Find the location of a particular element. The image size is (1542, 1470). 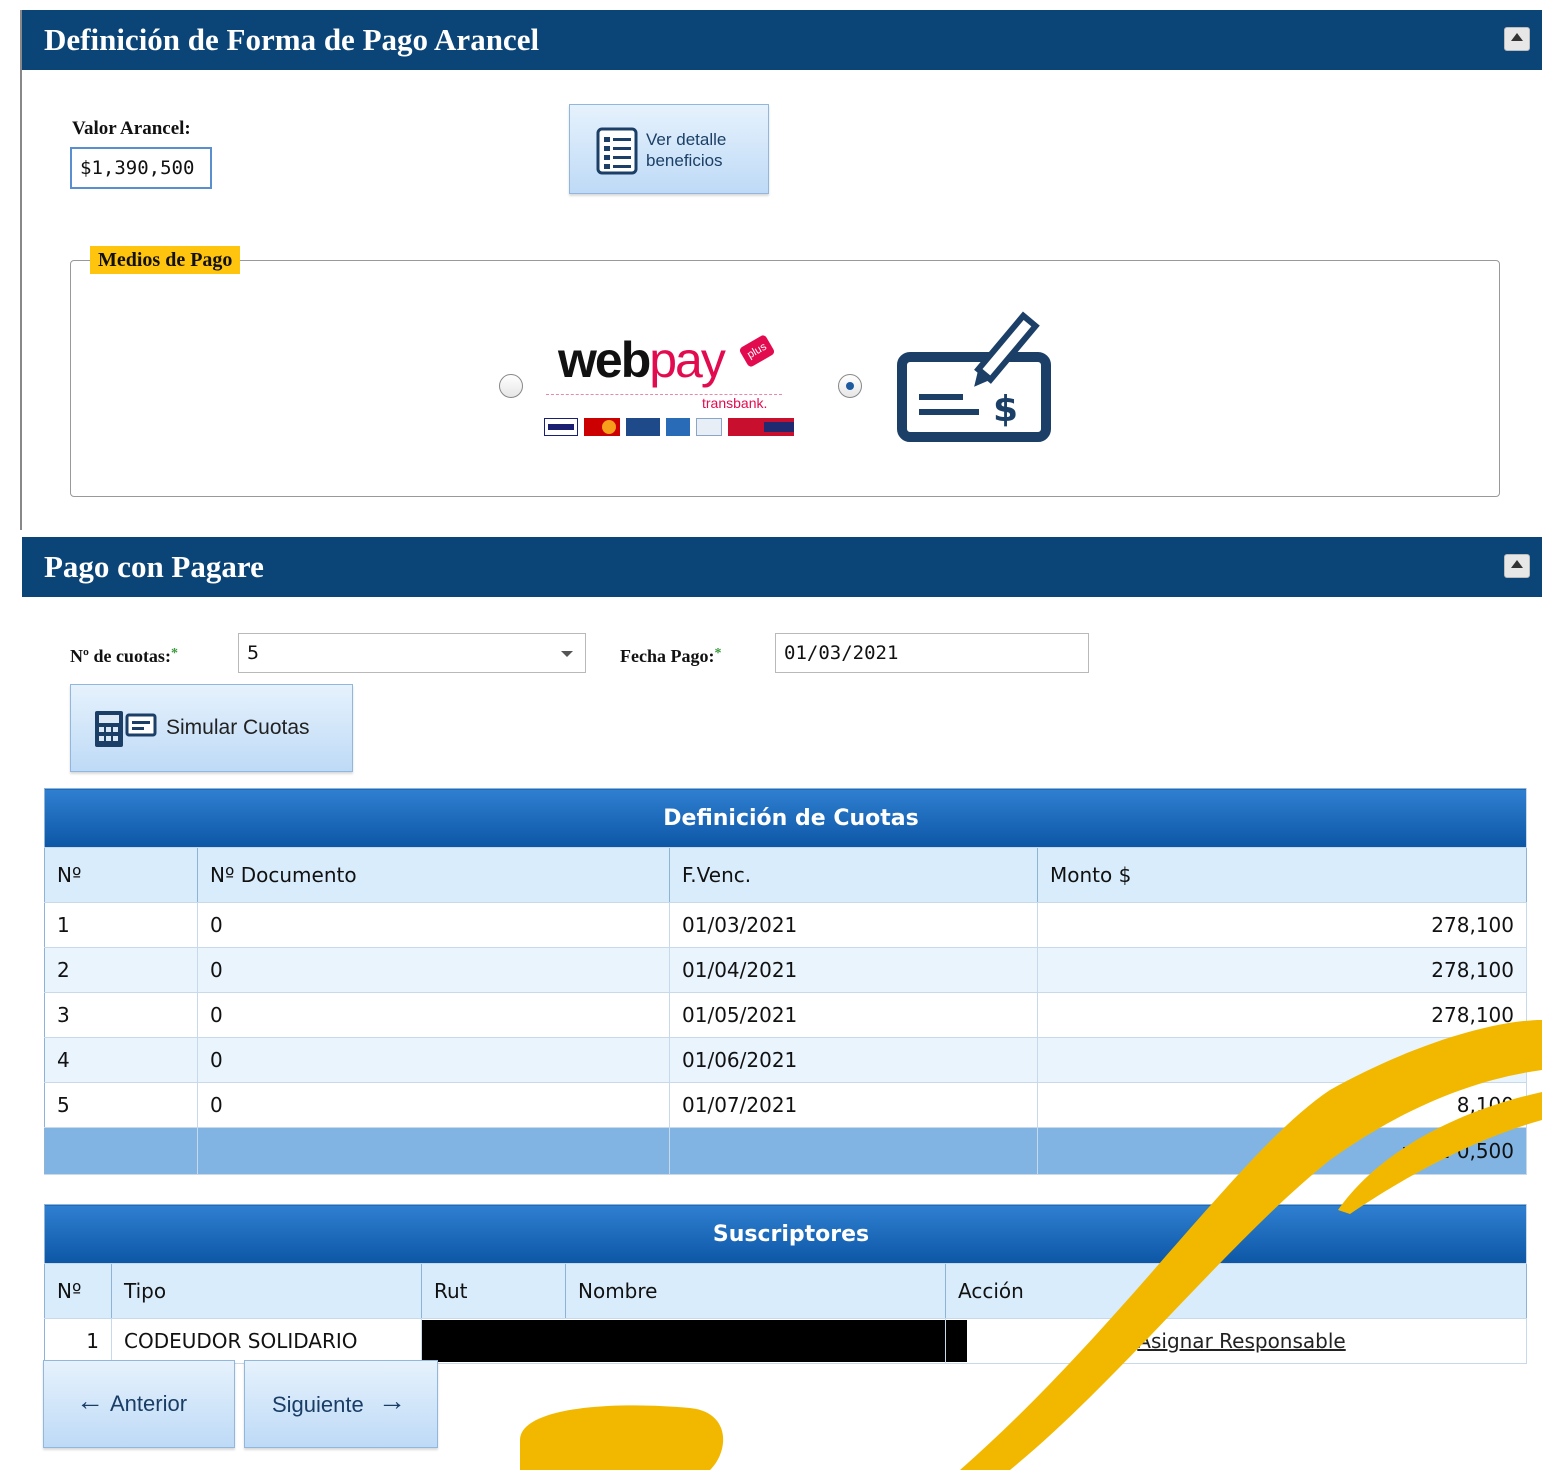

fecha-pago-label-text: Fecha Pago: is located at coordinates (667, 656).